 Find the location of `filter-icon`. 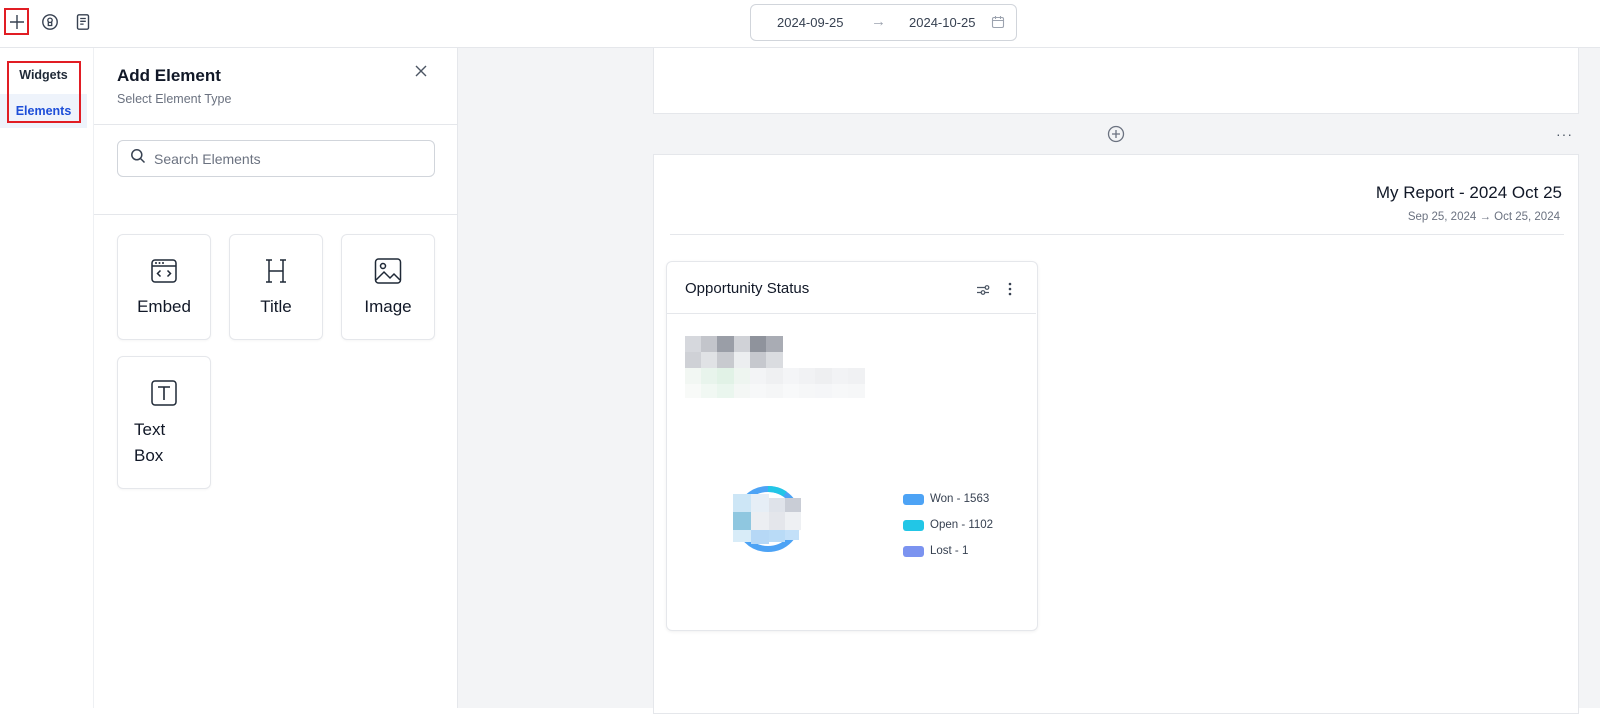

filter-icon is located at coordinates (983, 290).